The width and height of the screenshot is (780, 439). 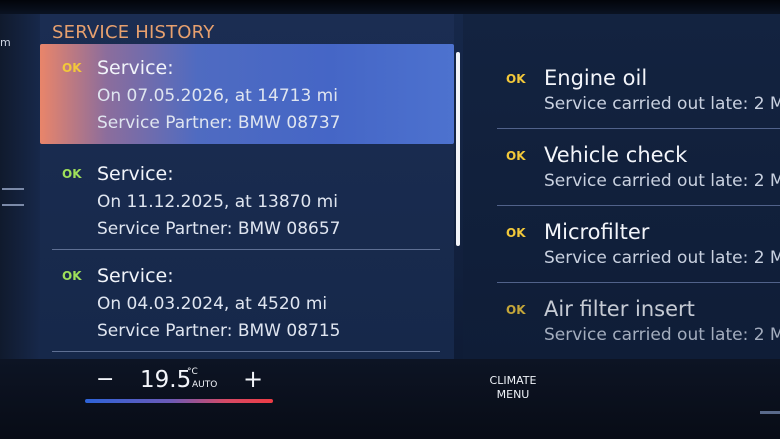 I want to click on climate-menu-line1: CLIMATE, so click(x=513, y=380).